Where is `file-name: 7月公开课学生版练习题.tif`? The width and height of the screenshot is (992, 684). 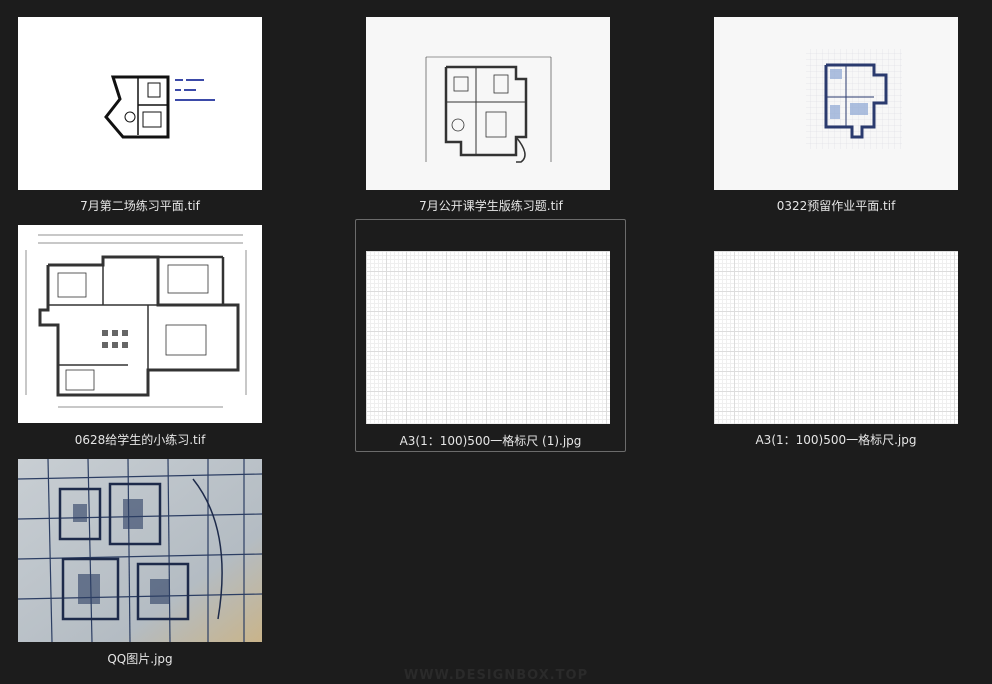 file-name: 7月公开课学生版练习题.tif is located at coordinates (491, 206).